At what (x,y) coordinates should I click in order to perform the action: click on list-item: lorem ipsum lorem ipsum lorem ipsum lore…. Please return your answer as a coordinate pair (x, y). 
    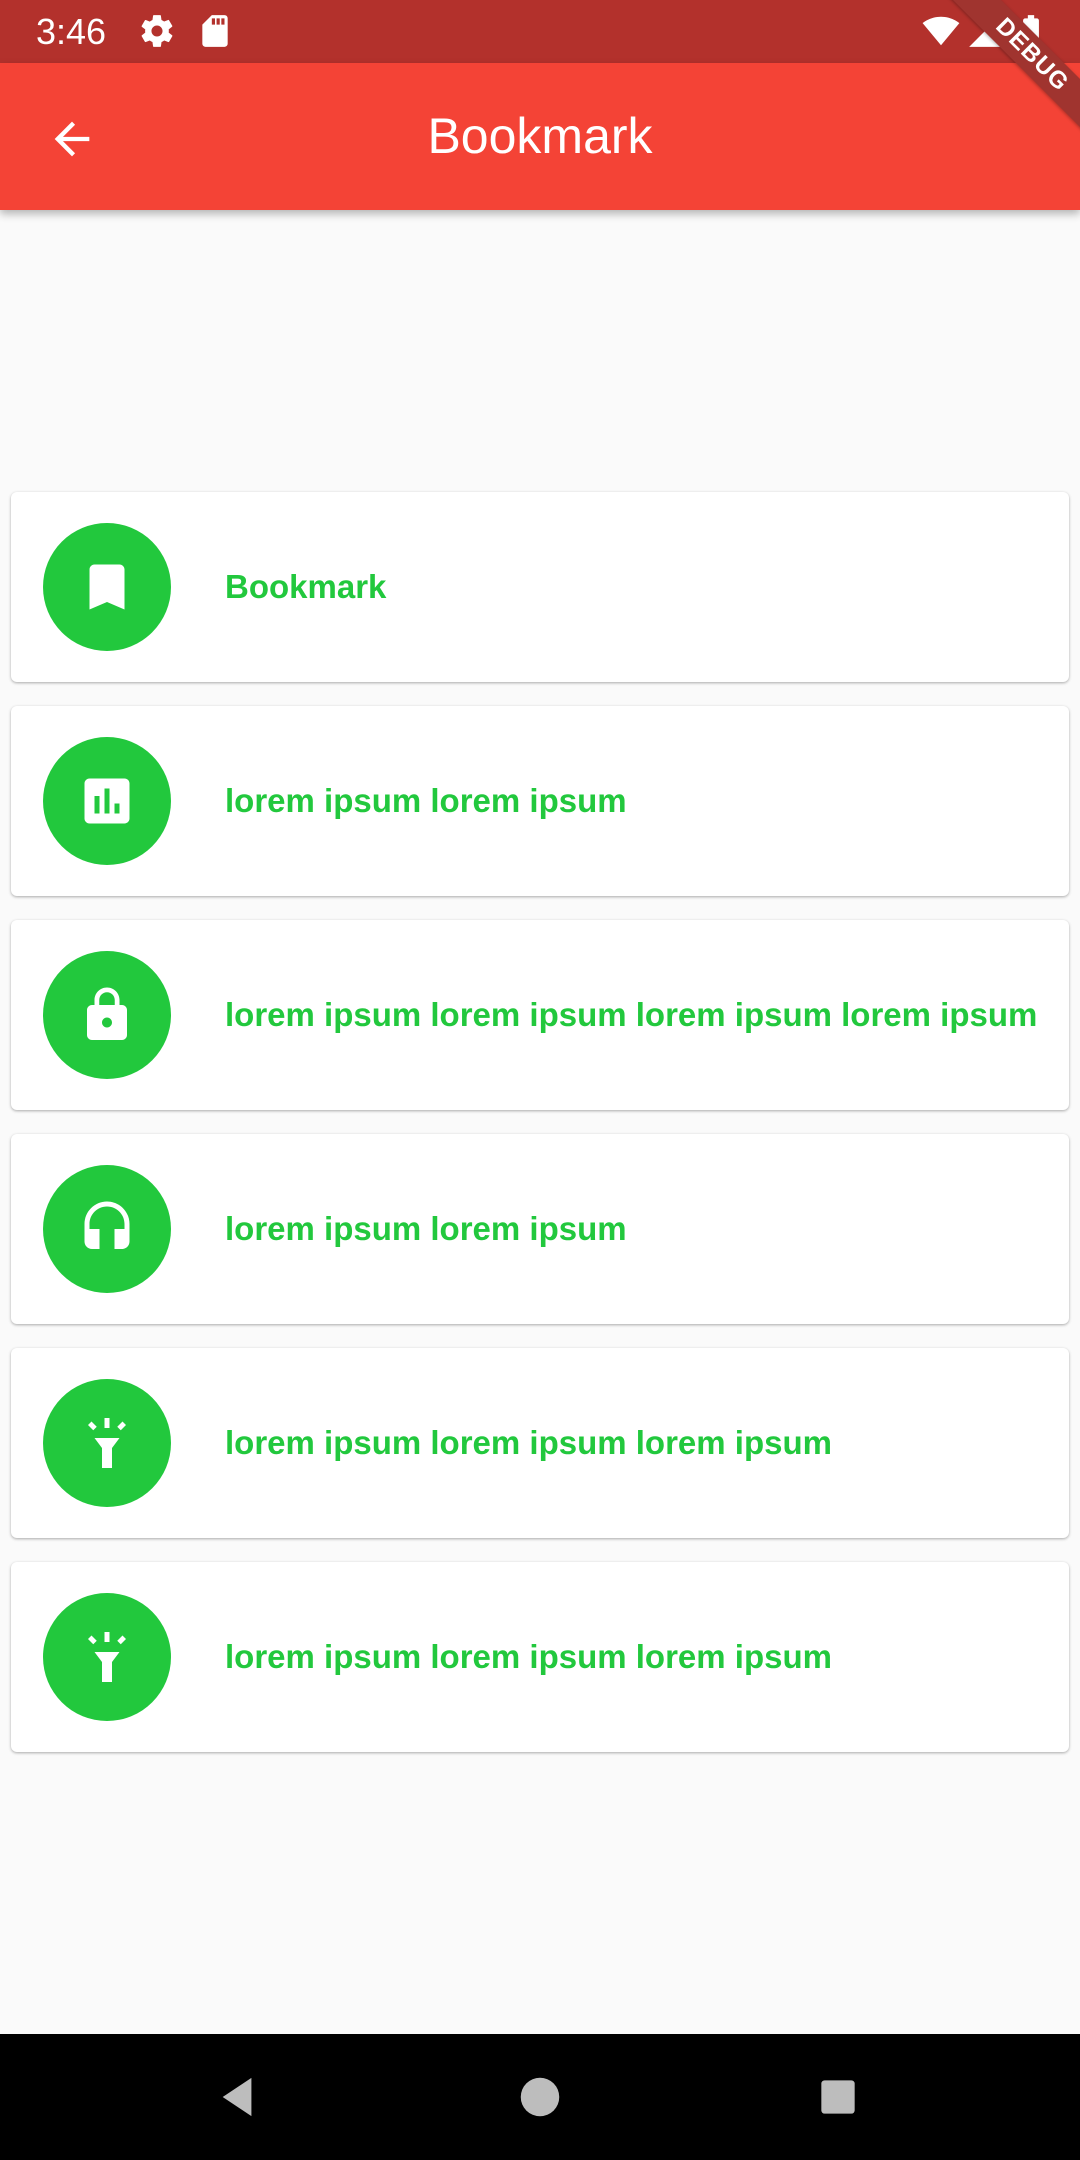
    Looking at the image, I should click on (540, 1015).